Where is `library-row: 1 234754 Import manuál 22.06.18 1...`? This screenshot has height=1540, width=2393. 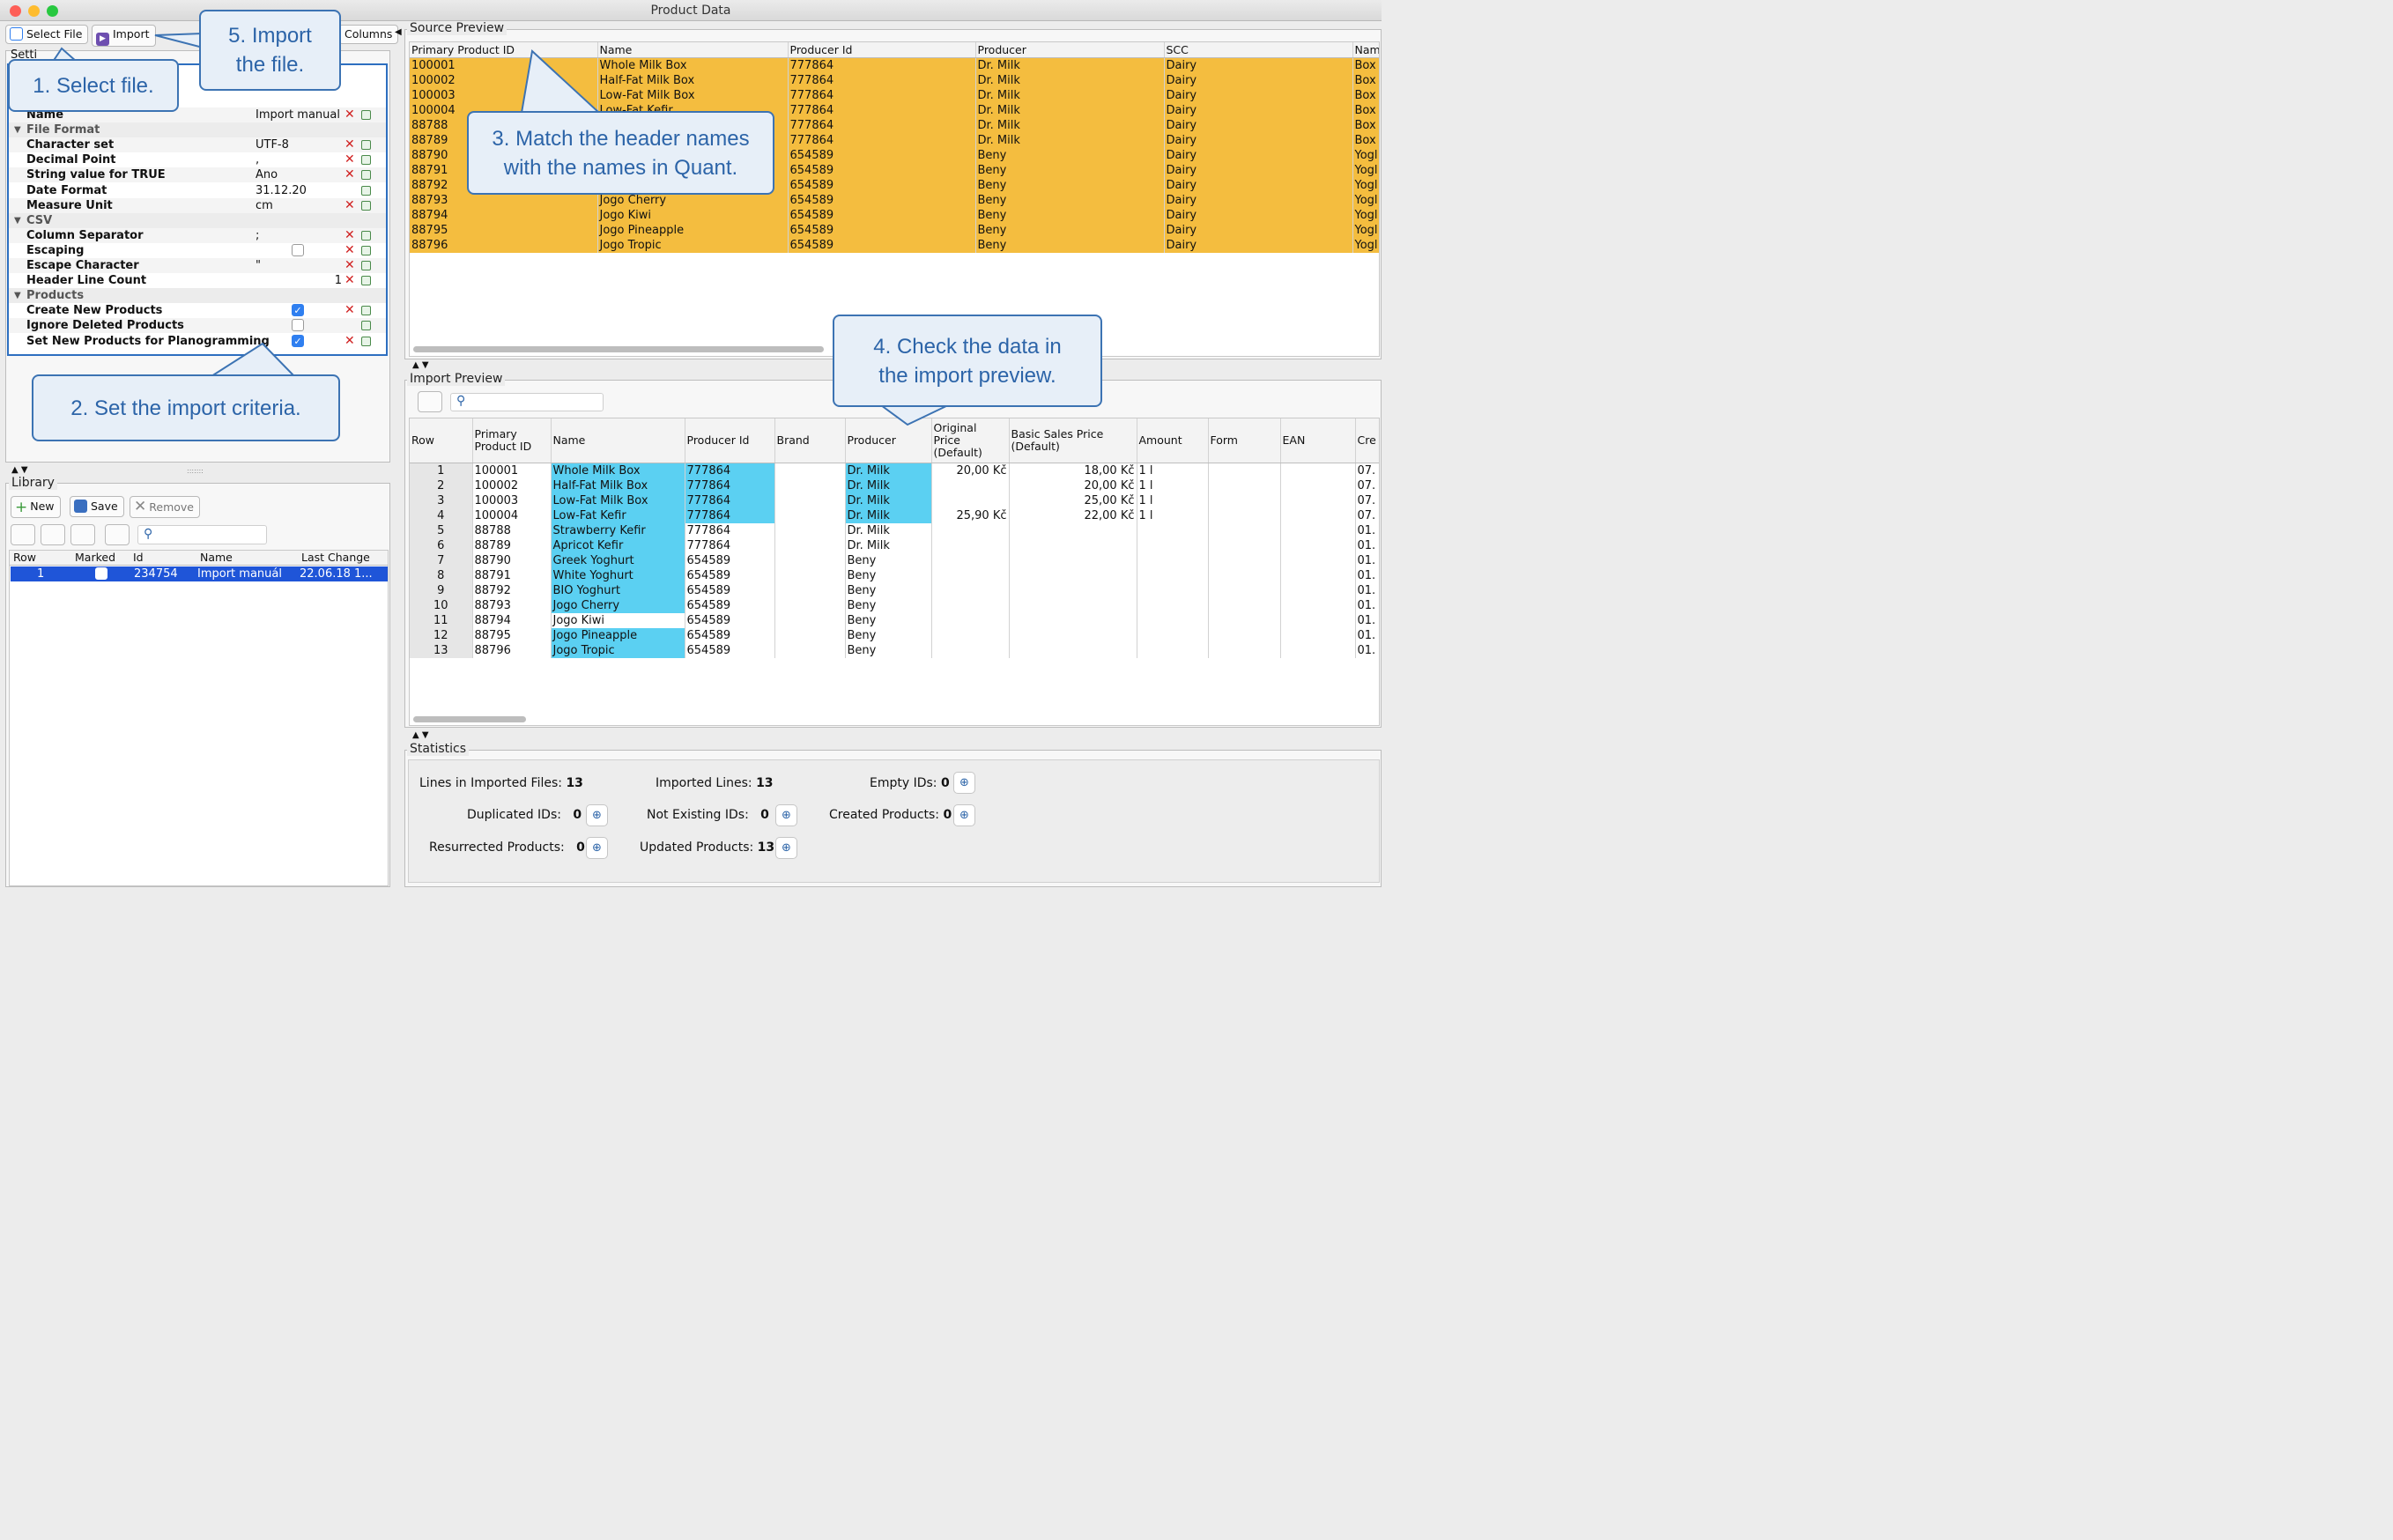
library-row: 1 234754 Import manuál 22.06.18 1... is located at coordinates (199, 574).